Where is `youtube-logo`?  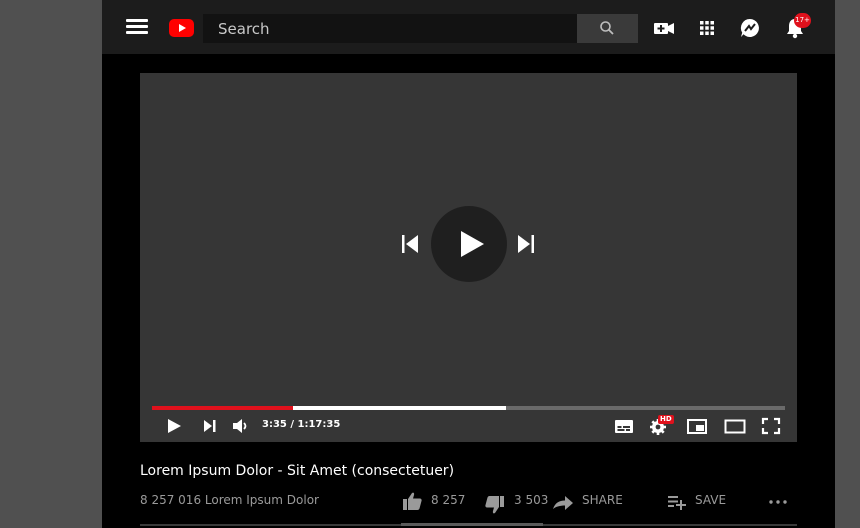 youtube-logo is located at coordinates (181, 28).